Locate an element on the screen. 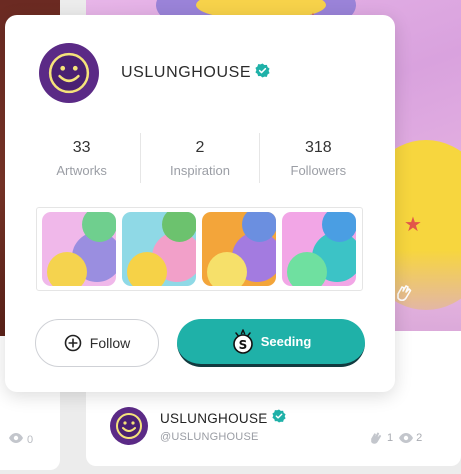 The width and height of the screenshot is (461, 474). author-handle: @USLUNGHOUSE is located at coordinates (209, 437).